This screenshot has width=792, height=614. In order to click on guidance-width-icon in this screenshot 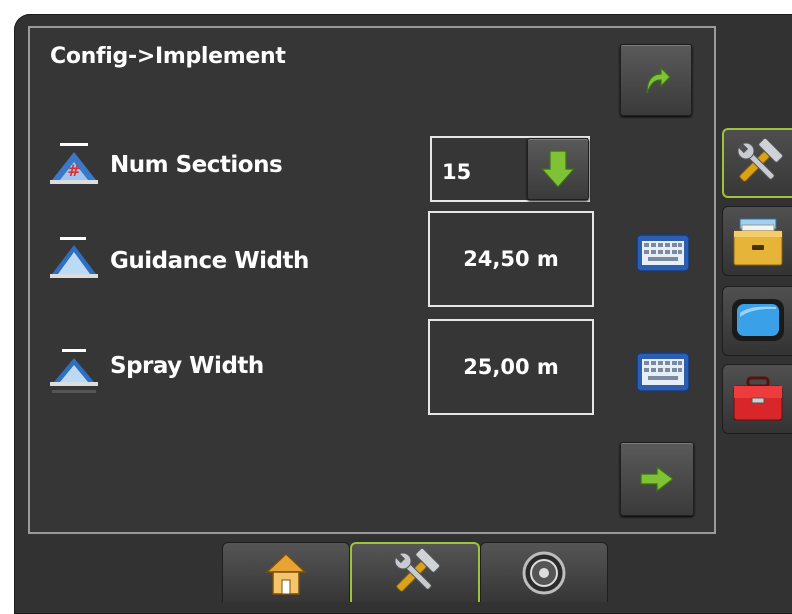, I will do `click(74, 259)`.